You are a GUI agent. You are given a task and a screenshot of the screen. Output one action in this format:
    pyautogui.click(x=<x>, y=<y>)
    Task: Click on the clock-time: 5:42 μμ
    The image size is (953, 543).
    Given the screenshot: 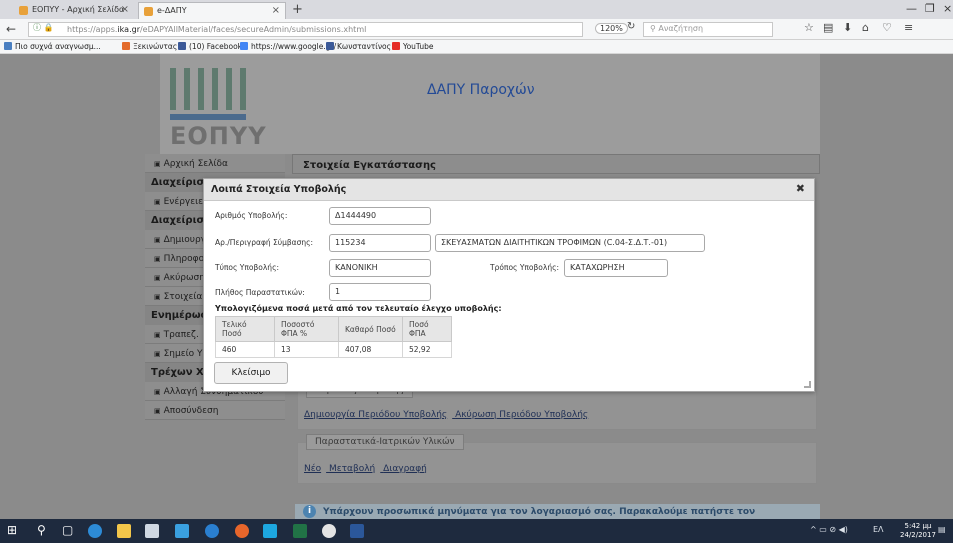 What is the action you would take?
    pyautogui.click(x=918, y=526)
    